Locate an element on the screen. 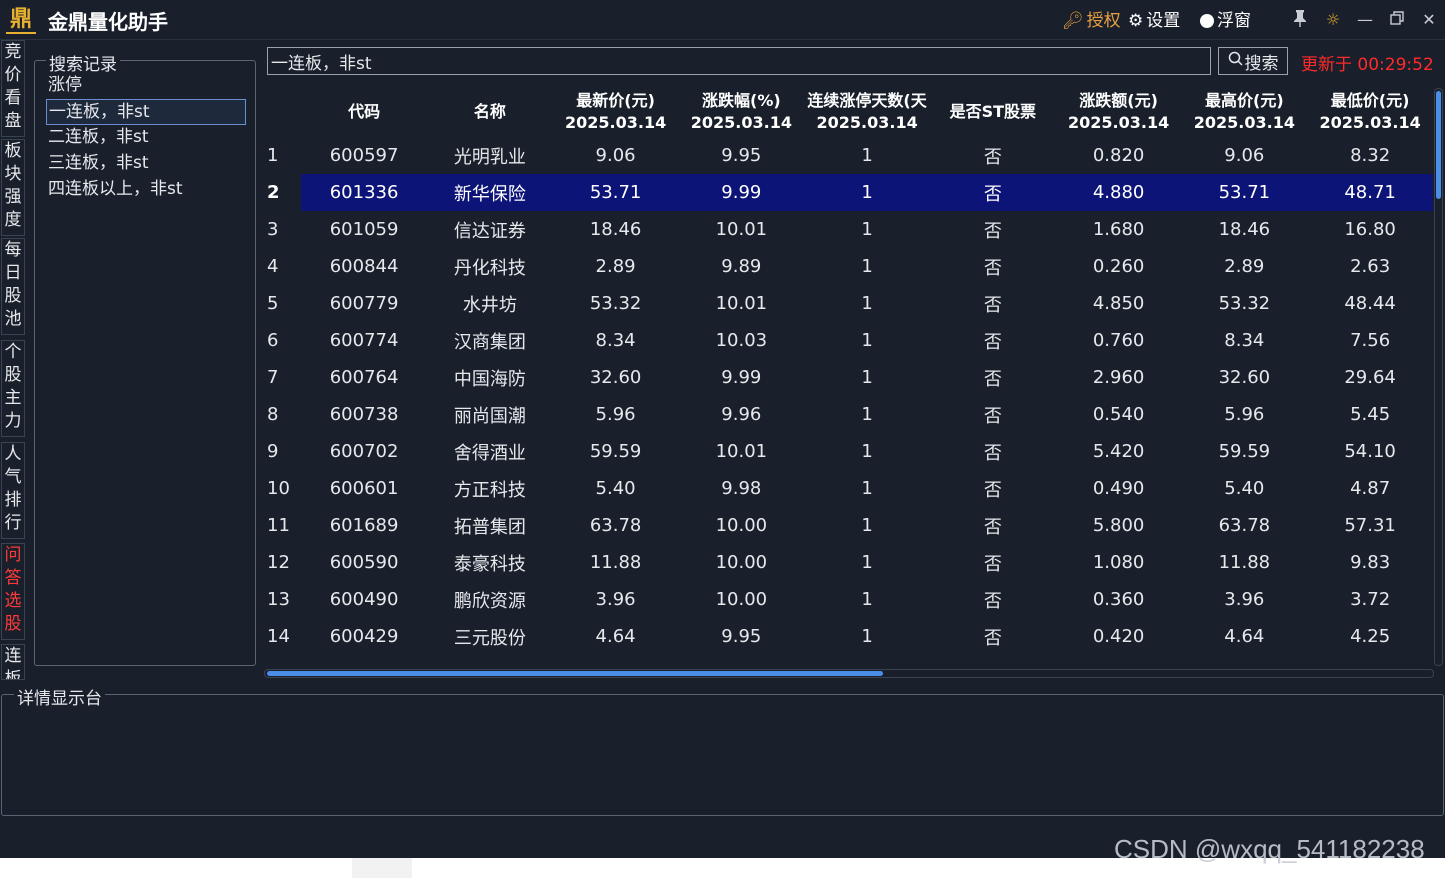  tab-label: 人气排行 is located at coordinates (13, 488).